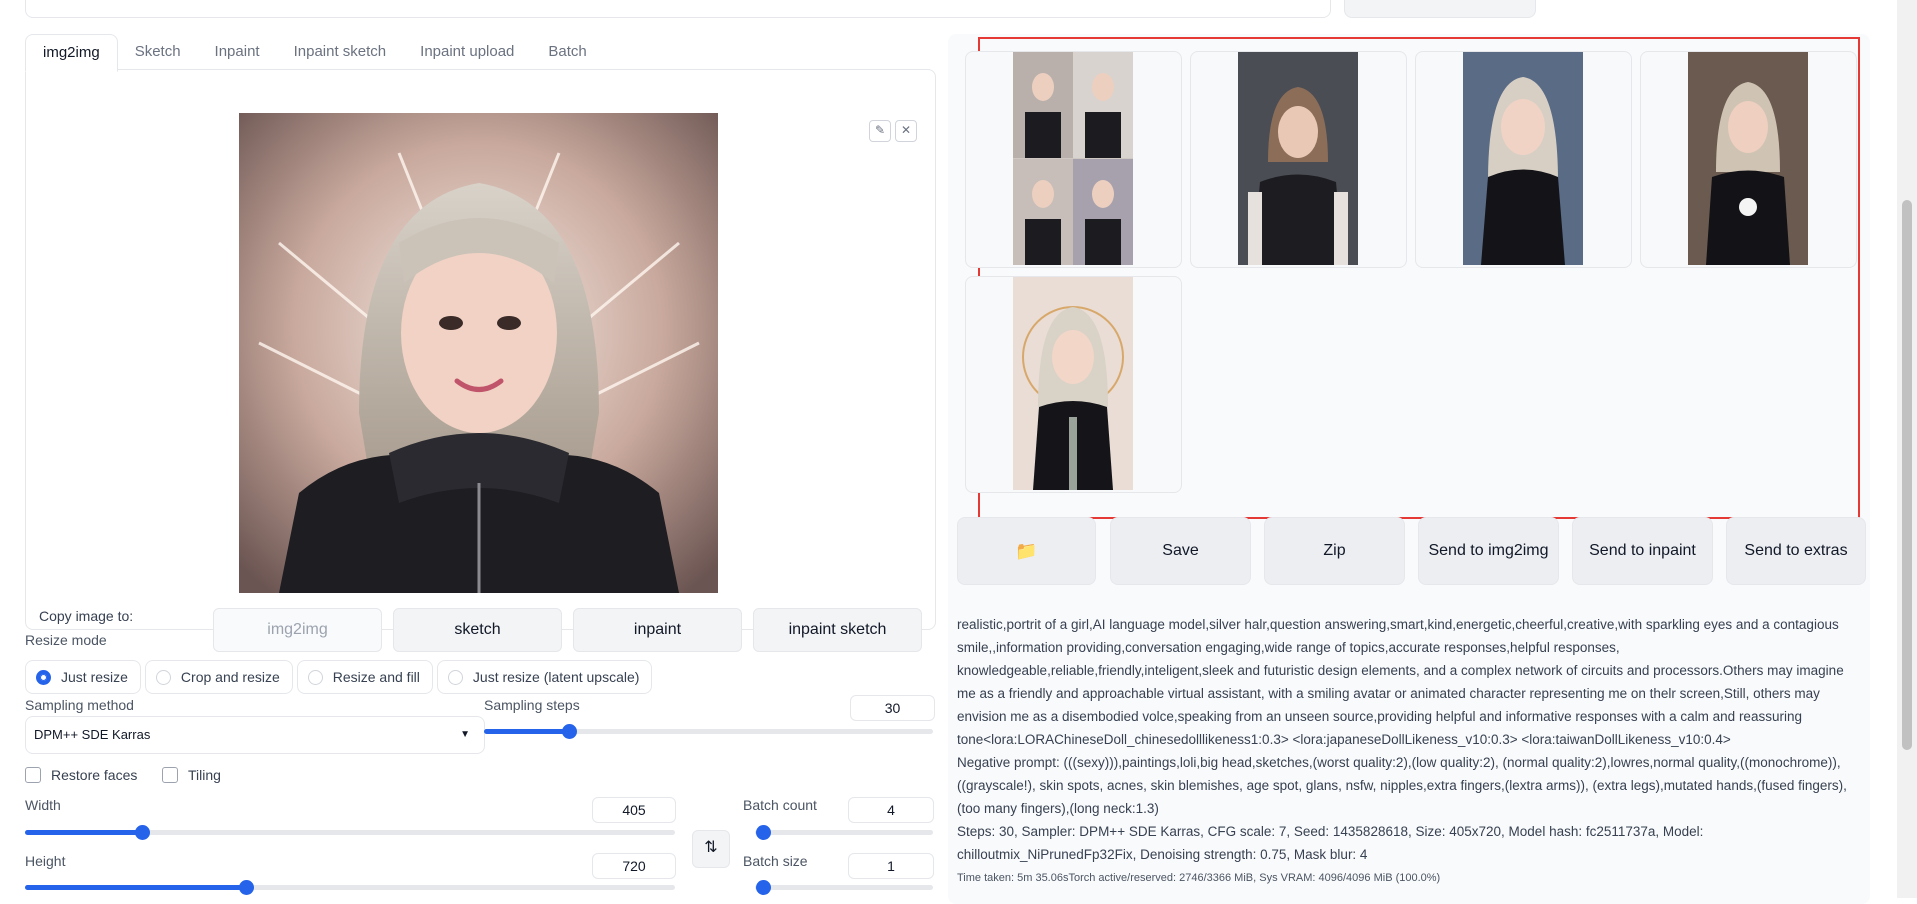  What do you see at coordinates (86, 616) in the screenshot?
I see `copy-image-label: Copy image to:` at bounding box center [86, 616].